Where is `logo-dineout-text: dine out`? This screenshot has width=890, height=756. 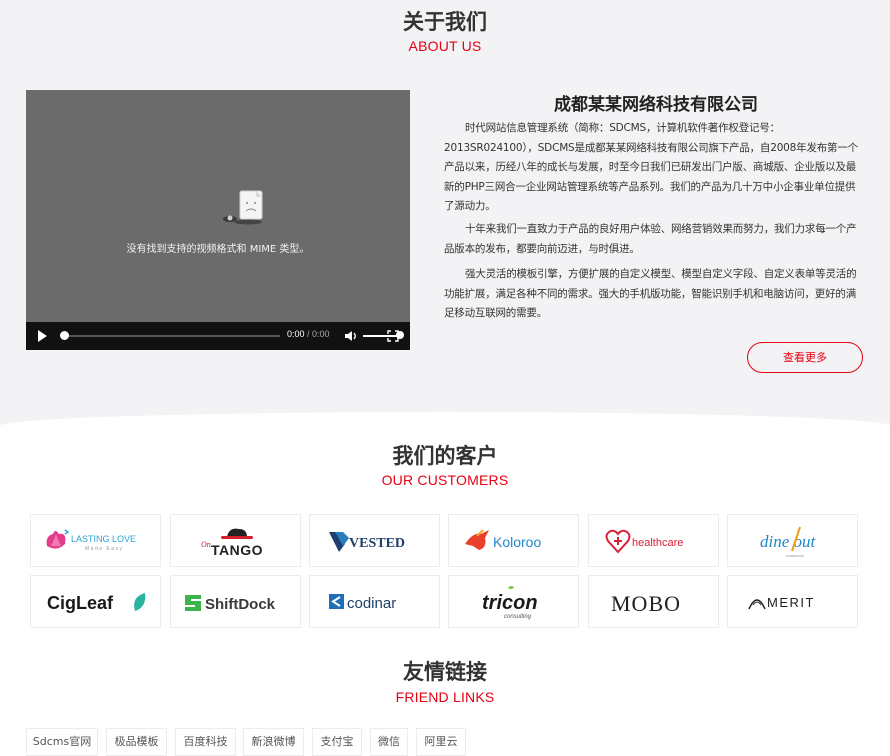
logo-dineout-text: dine out is located at coordinates (788, 541).